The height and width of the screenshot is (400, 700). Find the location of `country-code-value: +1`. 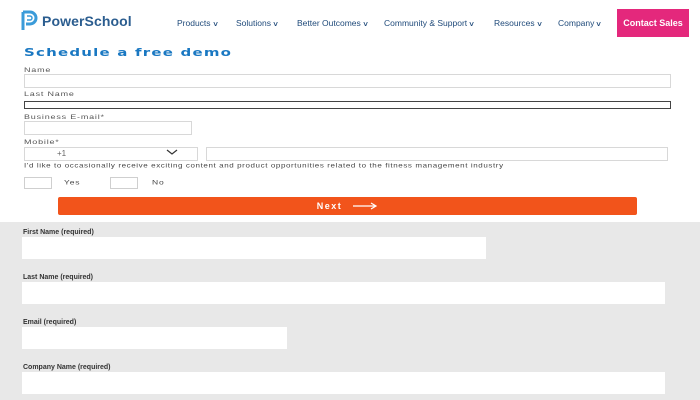

country-code-value: +1 is located at coordinates (62, 153).